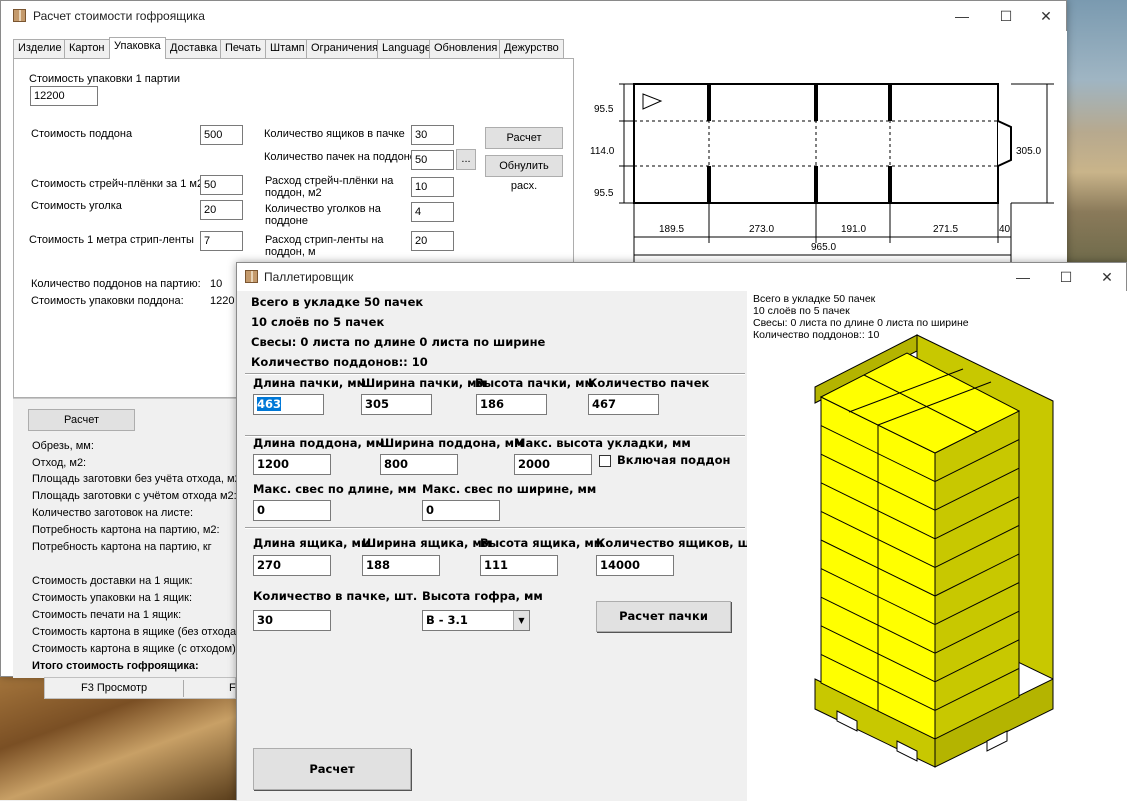 The height and width of the screenshot is (801, 1127). What do you see at coordinates (221, 135) in the screenshot?
I see `pallet-cost-field: 500` at bounding box center [221, 135].